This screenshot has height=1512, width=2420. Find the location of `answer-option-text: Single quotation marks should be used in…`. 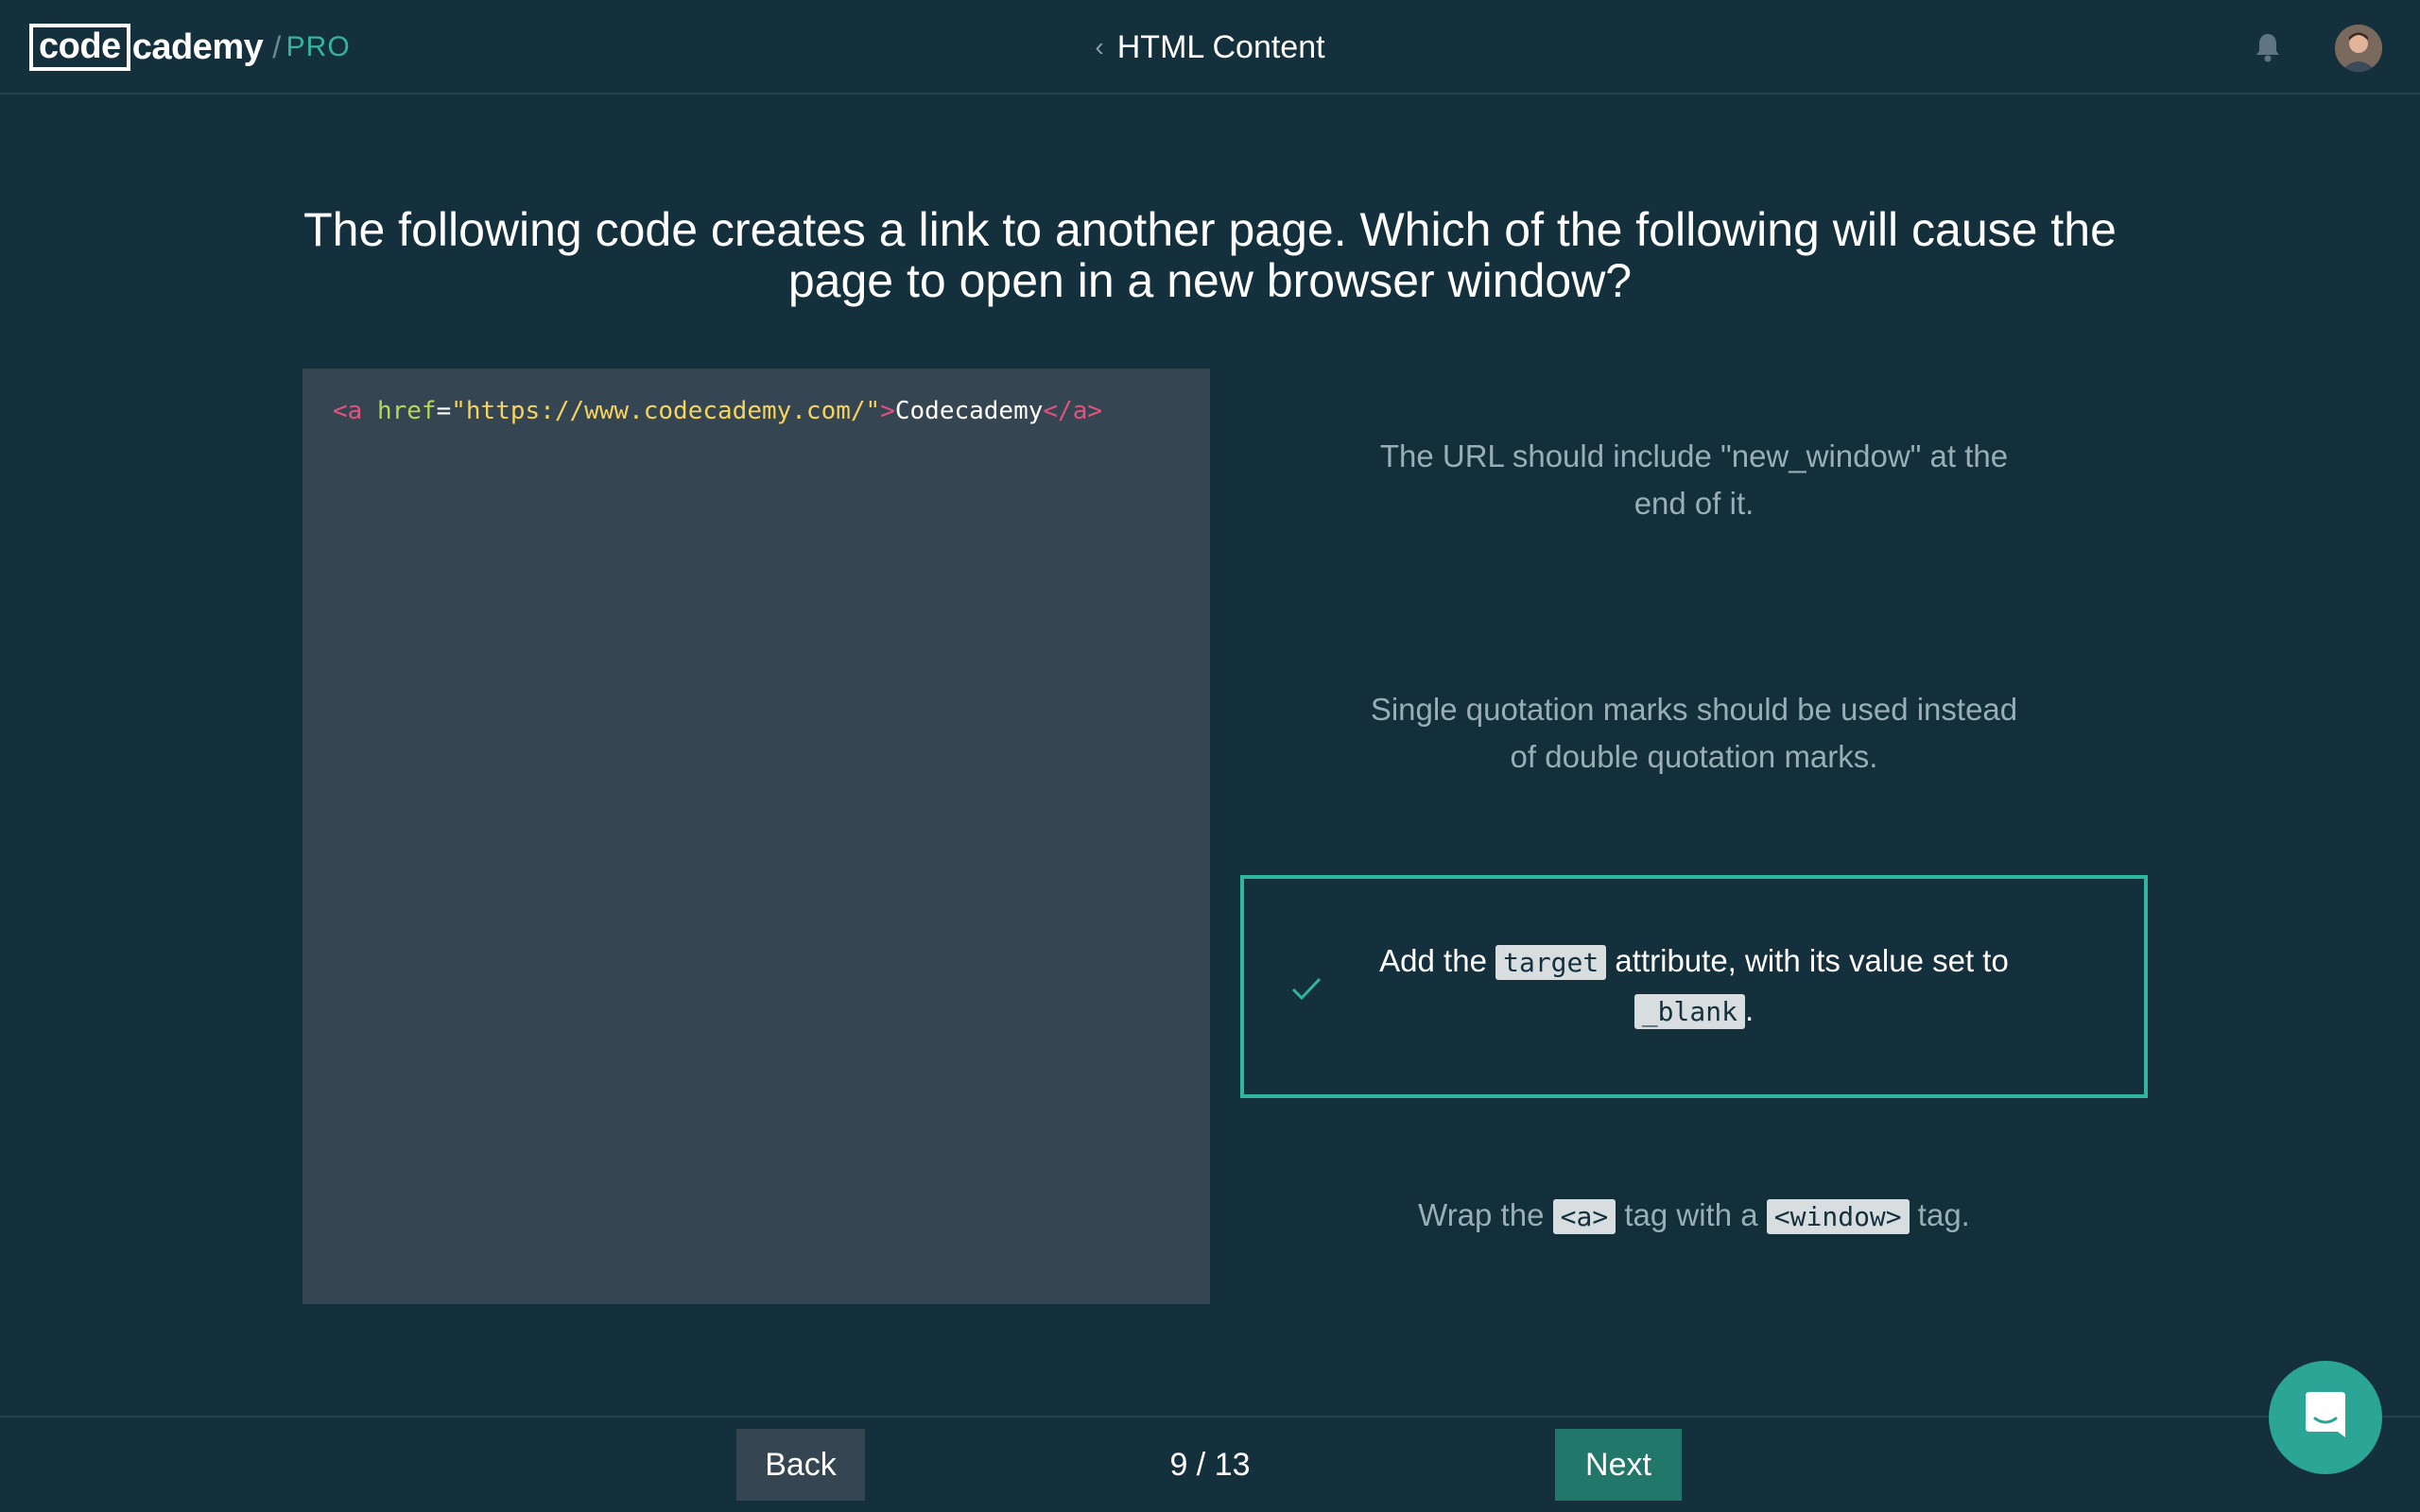

answer-option-text: Single quotation marks should be used in… is located at coordinates (1694, 733).